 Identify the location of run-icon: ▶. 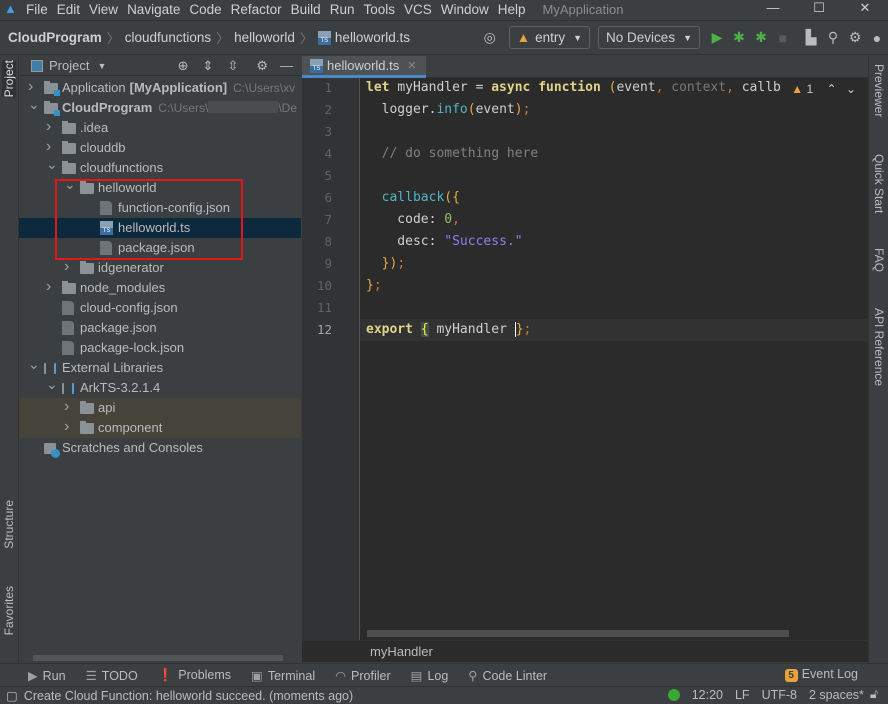
(717, 37).